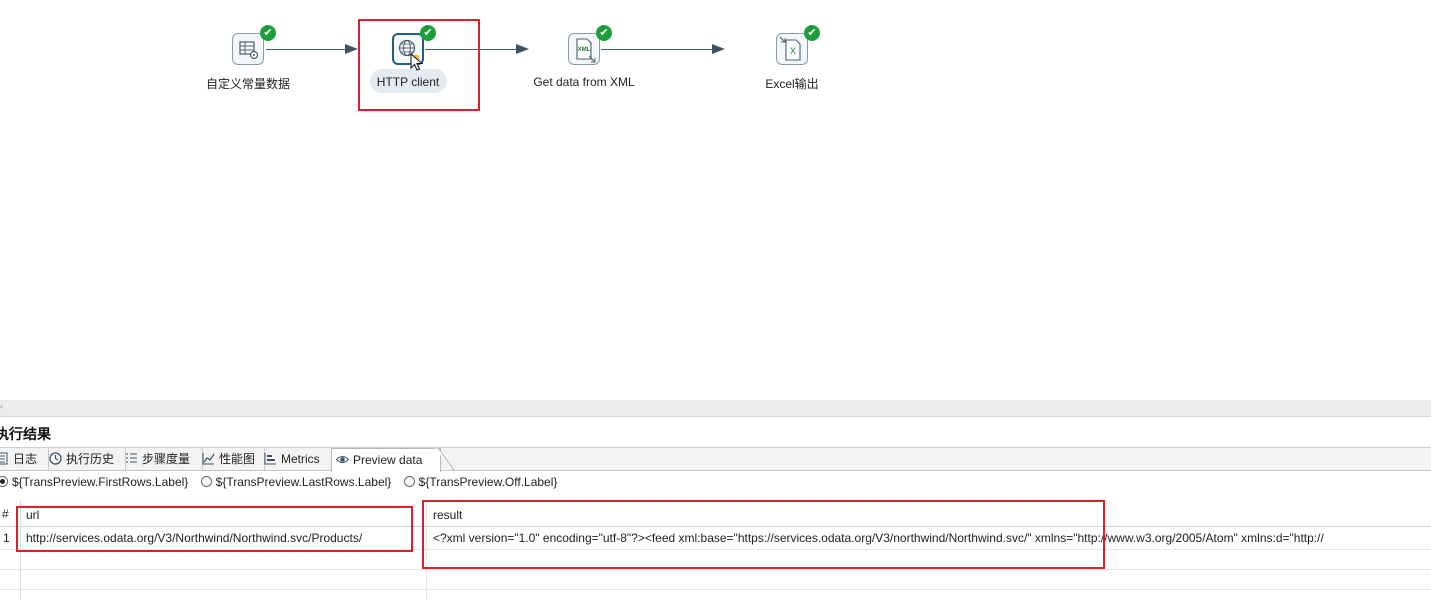 The width and height of the screenshot is (1431, 600). I want to click on step-label: 自定义常量数据, so click(247, 84).